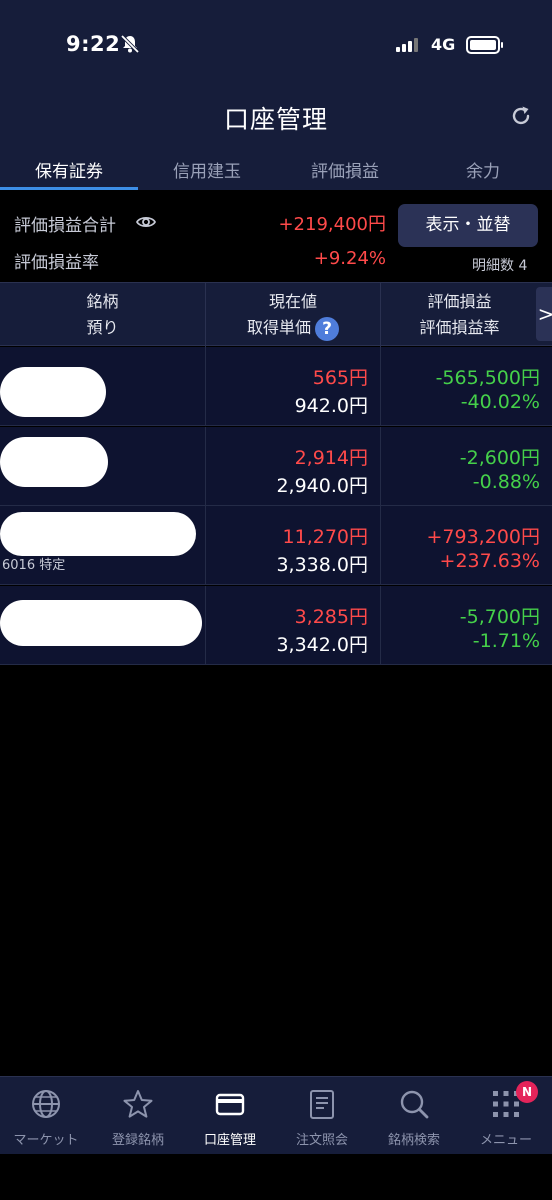 This screenshot has height=1200, width=552. What do you see at coordinates (459, 315) in the screenshot?
I see `header-pl: 評価損益 評価損益率` at bounding box center [459, 315].